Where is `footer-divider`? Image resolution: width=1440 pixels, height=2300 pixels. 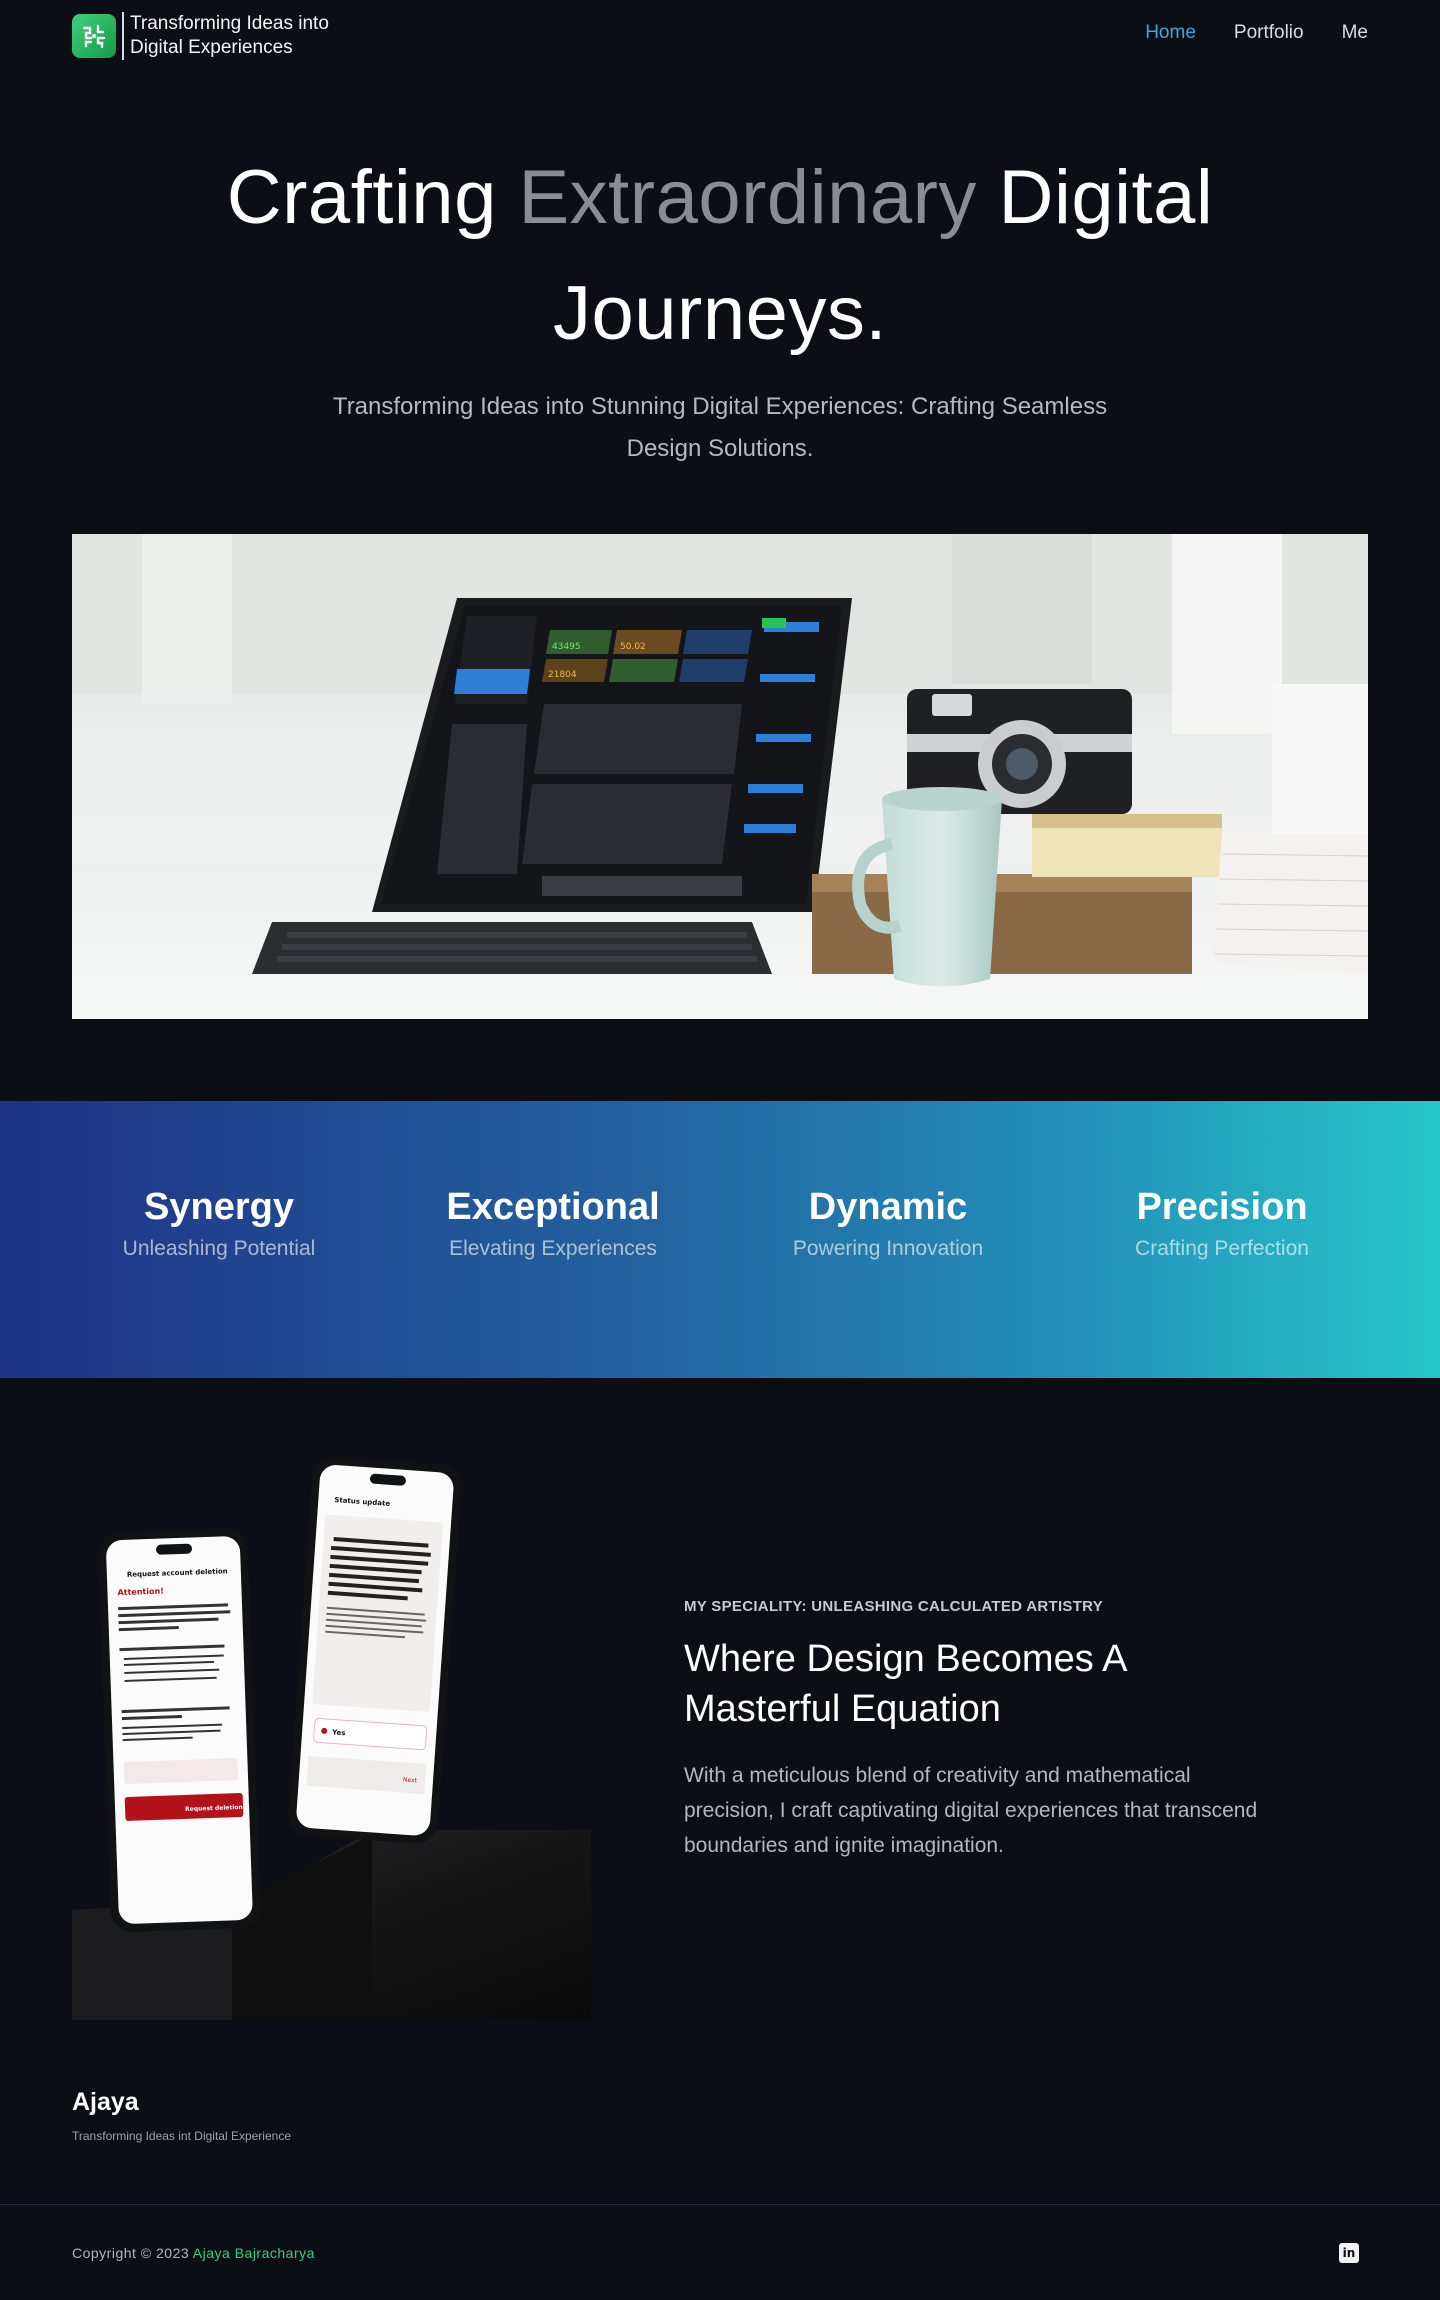
footer-divider is located at coordinates (720, 2204).